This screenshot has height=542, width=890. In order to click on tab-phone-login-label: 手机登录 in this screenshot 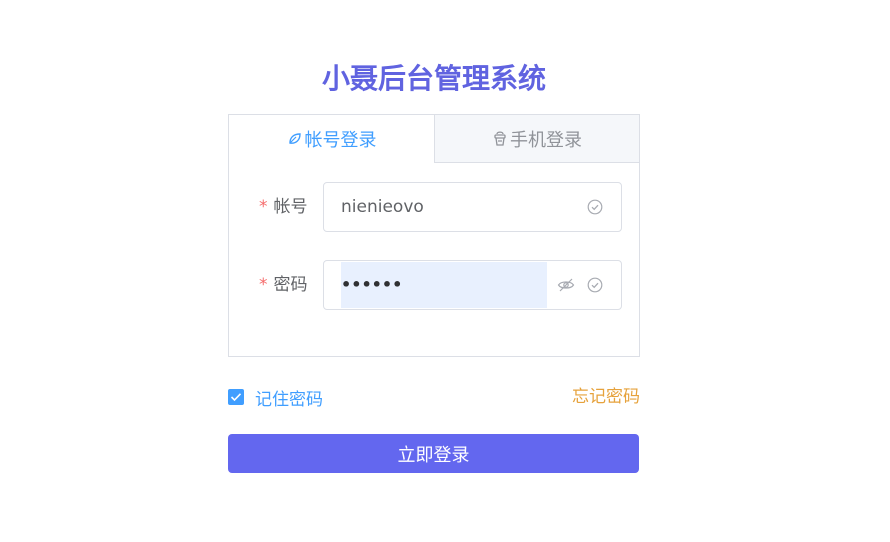, I will do `click(546, 140)`.